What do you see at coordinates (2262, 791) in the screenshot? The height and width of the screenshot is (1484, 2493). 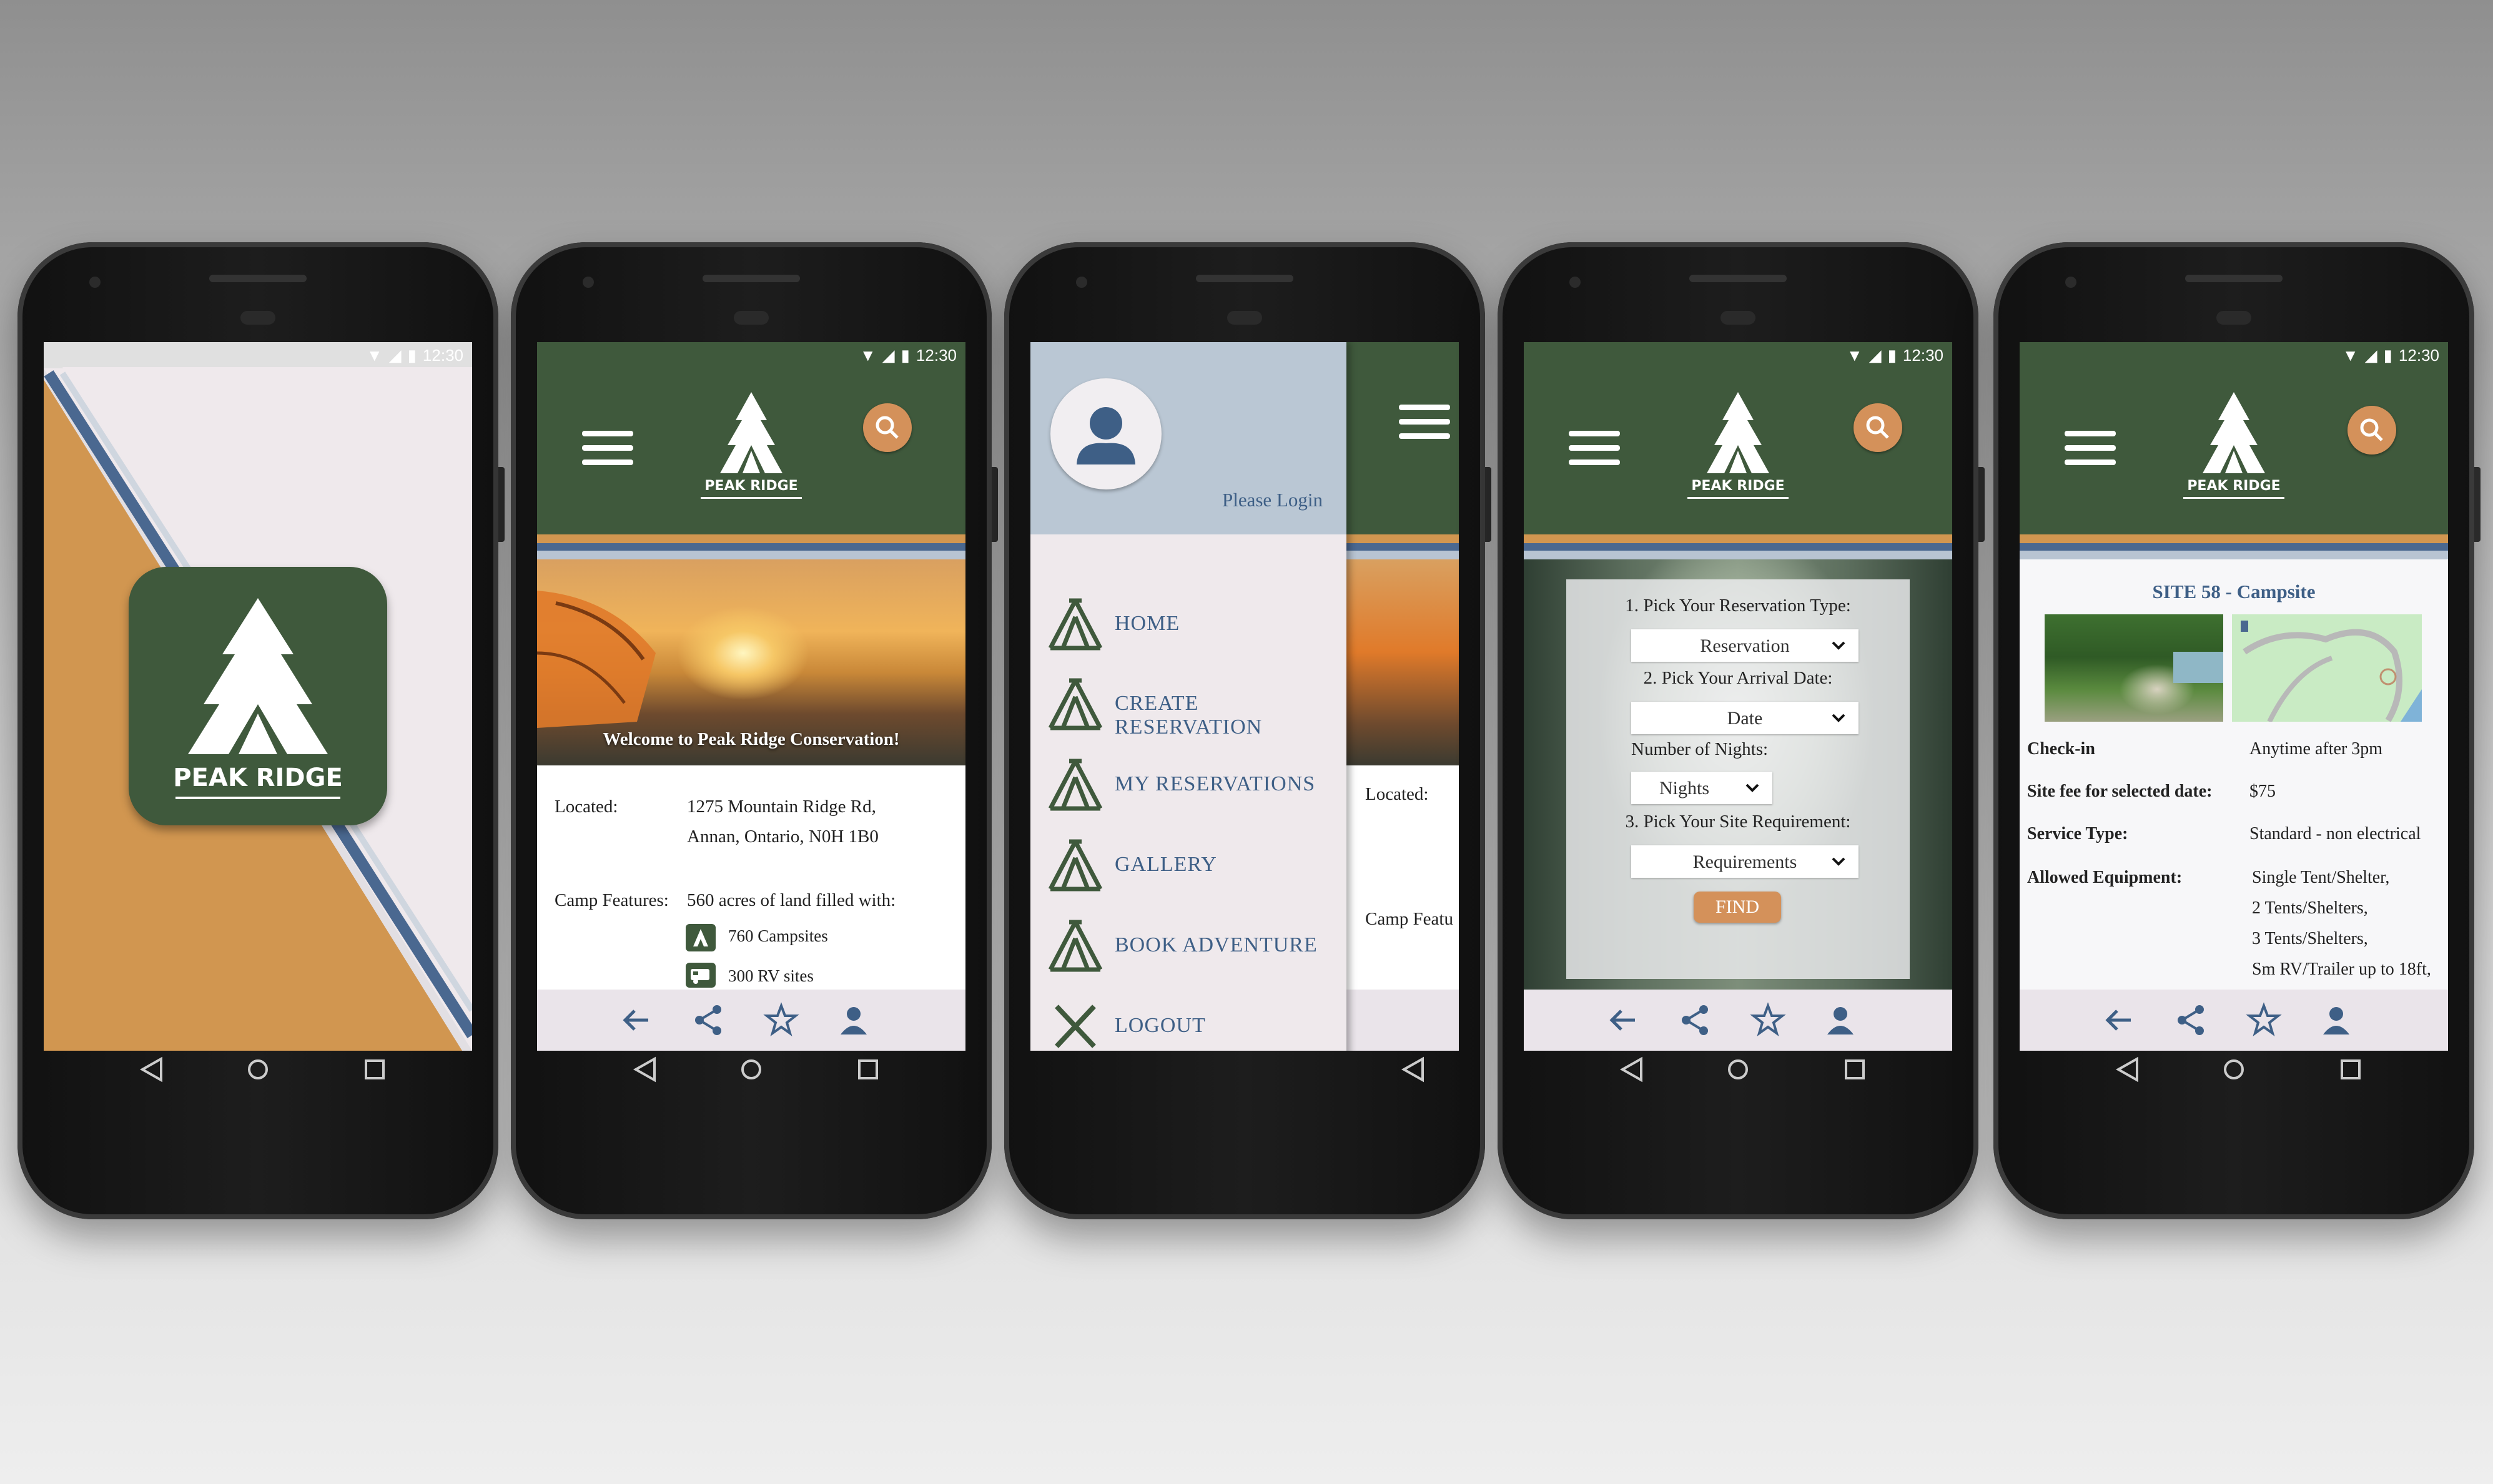 I see `fee-value: $75` at bounding box center [2262, 791].